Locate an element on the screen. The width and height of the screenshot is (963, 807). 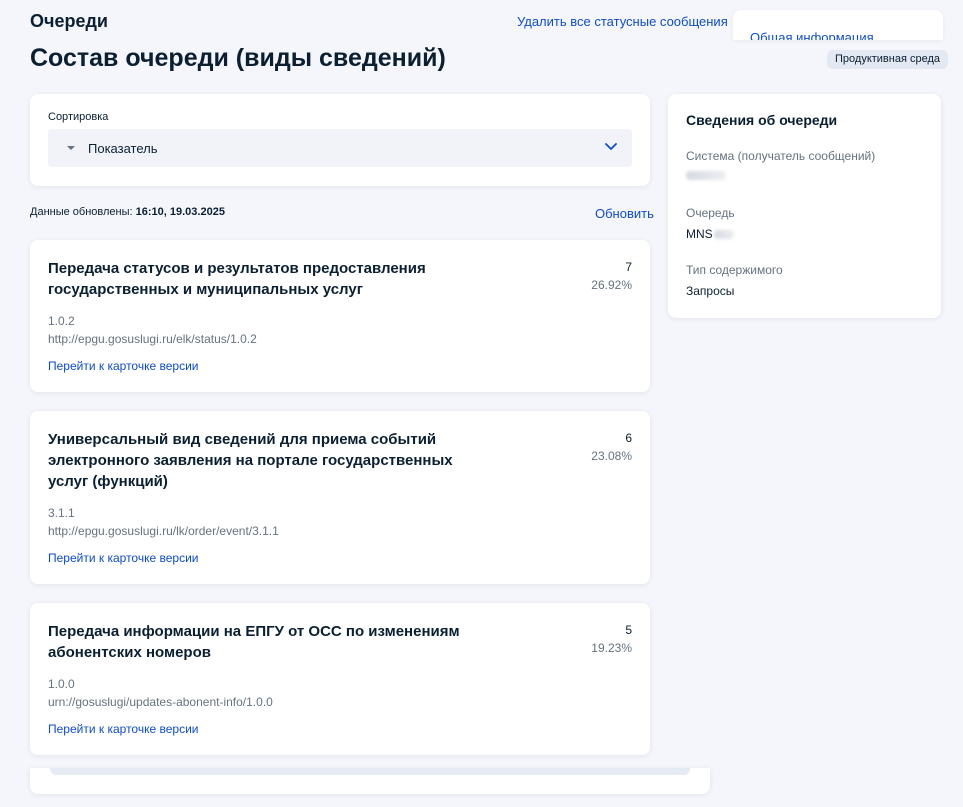
item-percent: 19.23% is located at coordinates (611, 648).